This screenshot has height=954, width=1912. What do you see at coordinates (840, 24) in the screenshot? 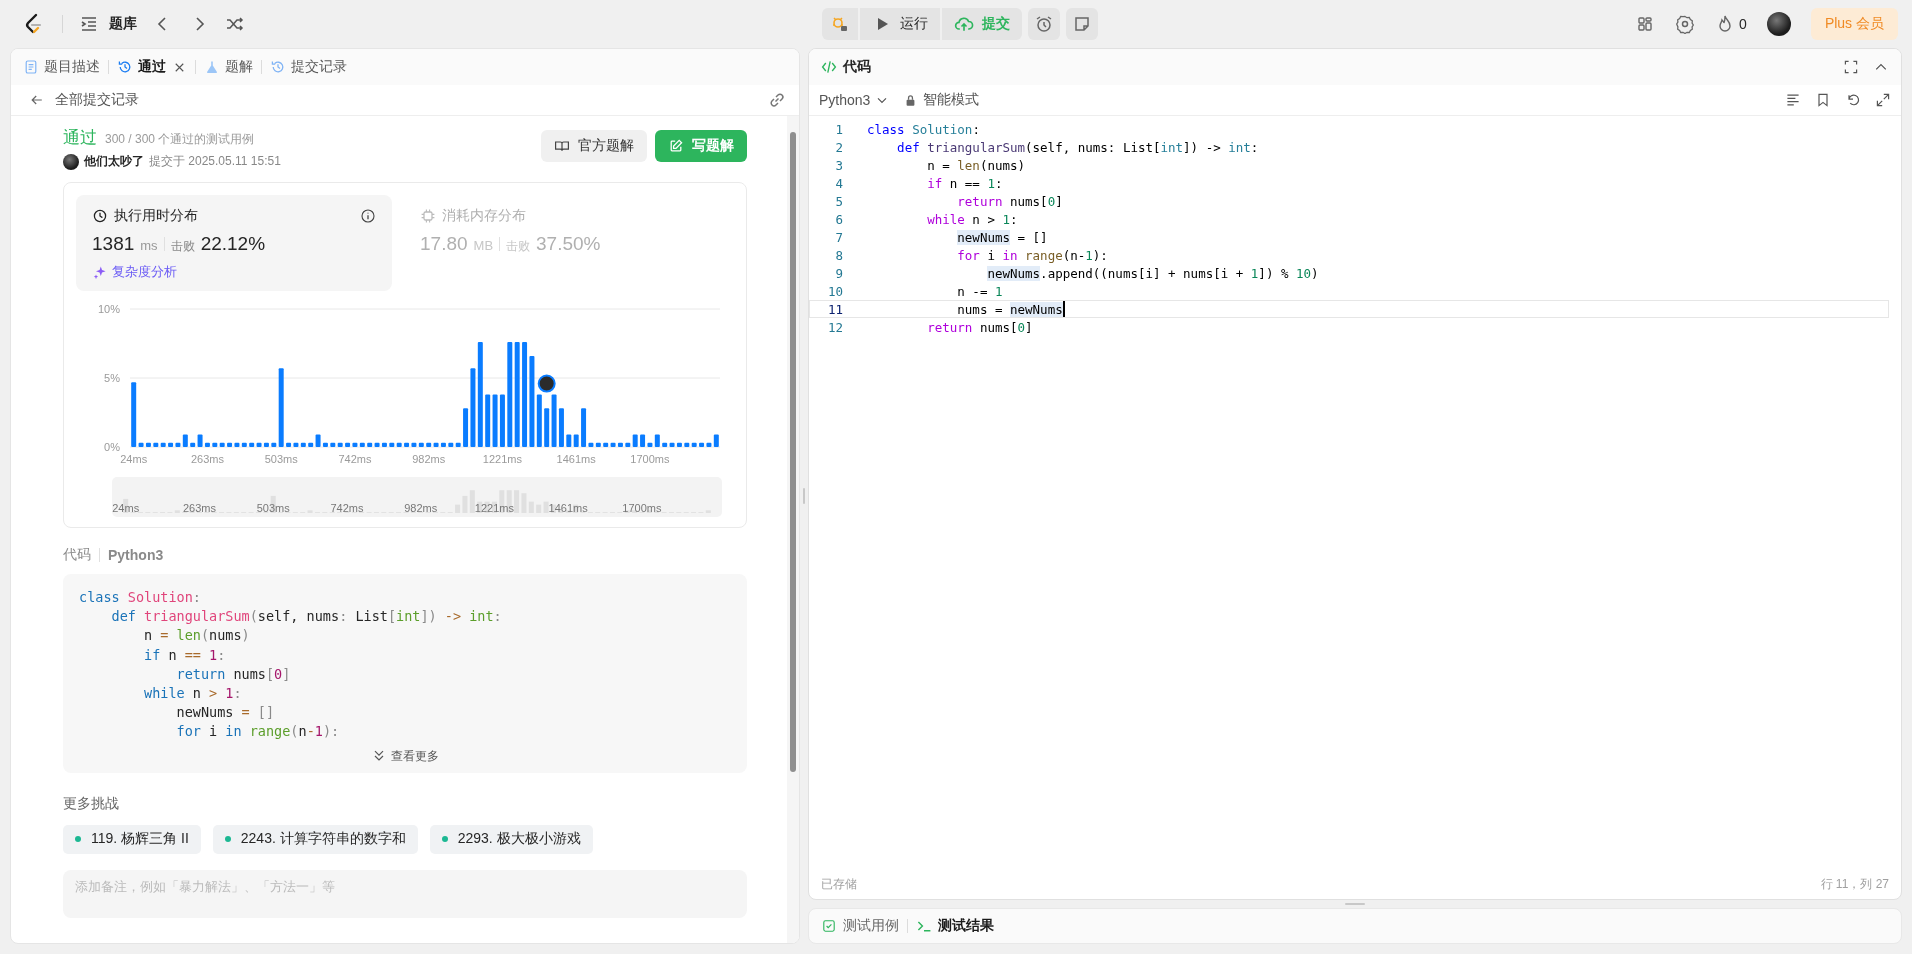
I see `debug-button` at bounding box center [840, 24].